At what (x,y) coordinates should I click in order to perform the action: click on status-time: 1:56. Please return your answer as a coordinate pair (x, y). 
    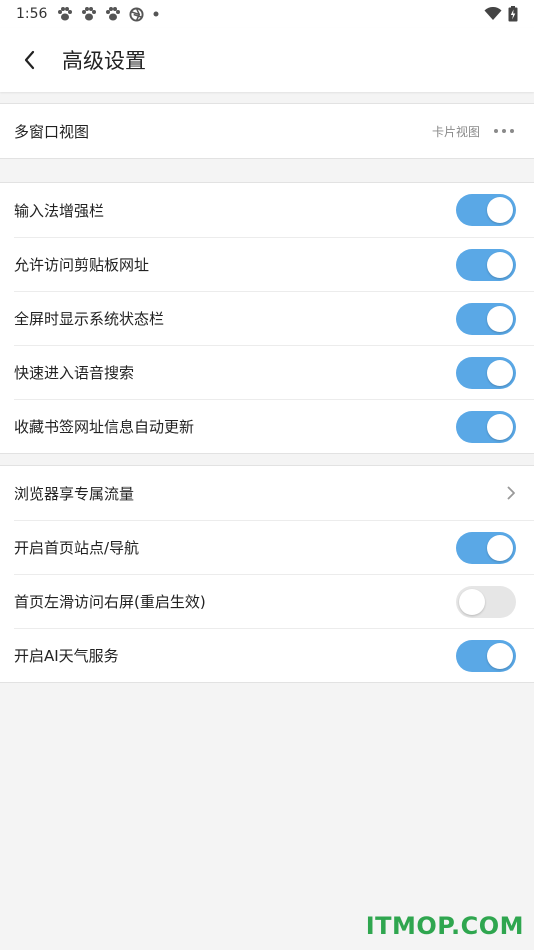
    Looking at the image, I should click on (32, 14).